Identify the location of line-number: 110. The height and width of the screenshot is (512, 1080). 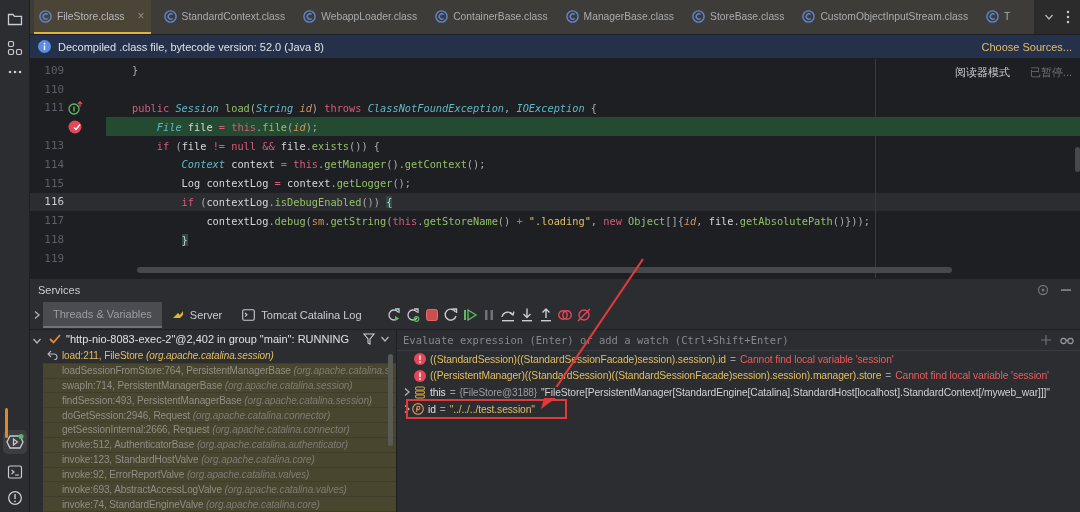
(53, 89).